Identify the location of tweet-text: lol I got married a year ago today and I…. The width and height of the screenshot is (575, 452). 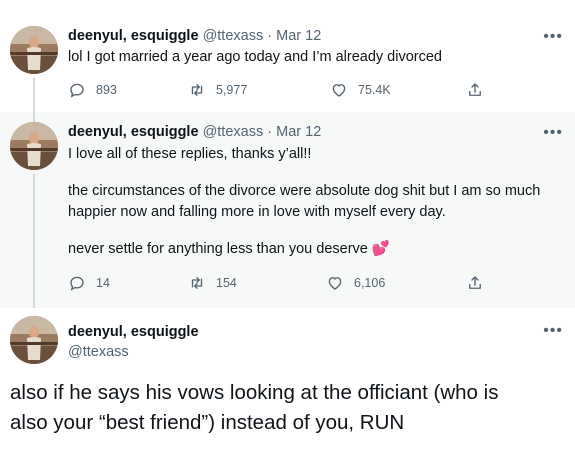
(255, 57).